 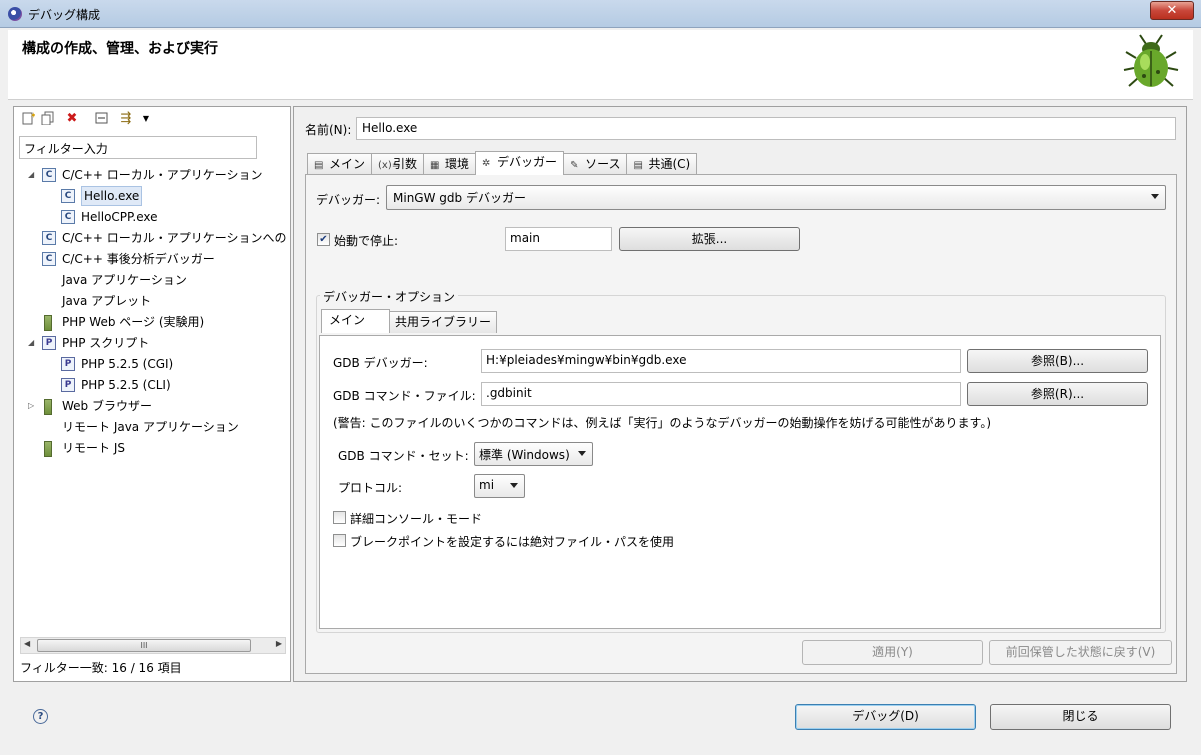 I want to click on tree-item: PHP Web ページ (実験用), so click(x=152, y=322).